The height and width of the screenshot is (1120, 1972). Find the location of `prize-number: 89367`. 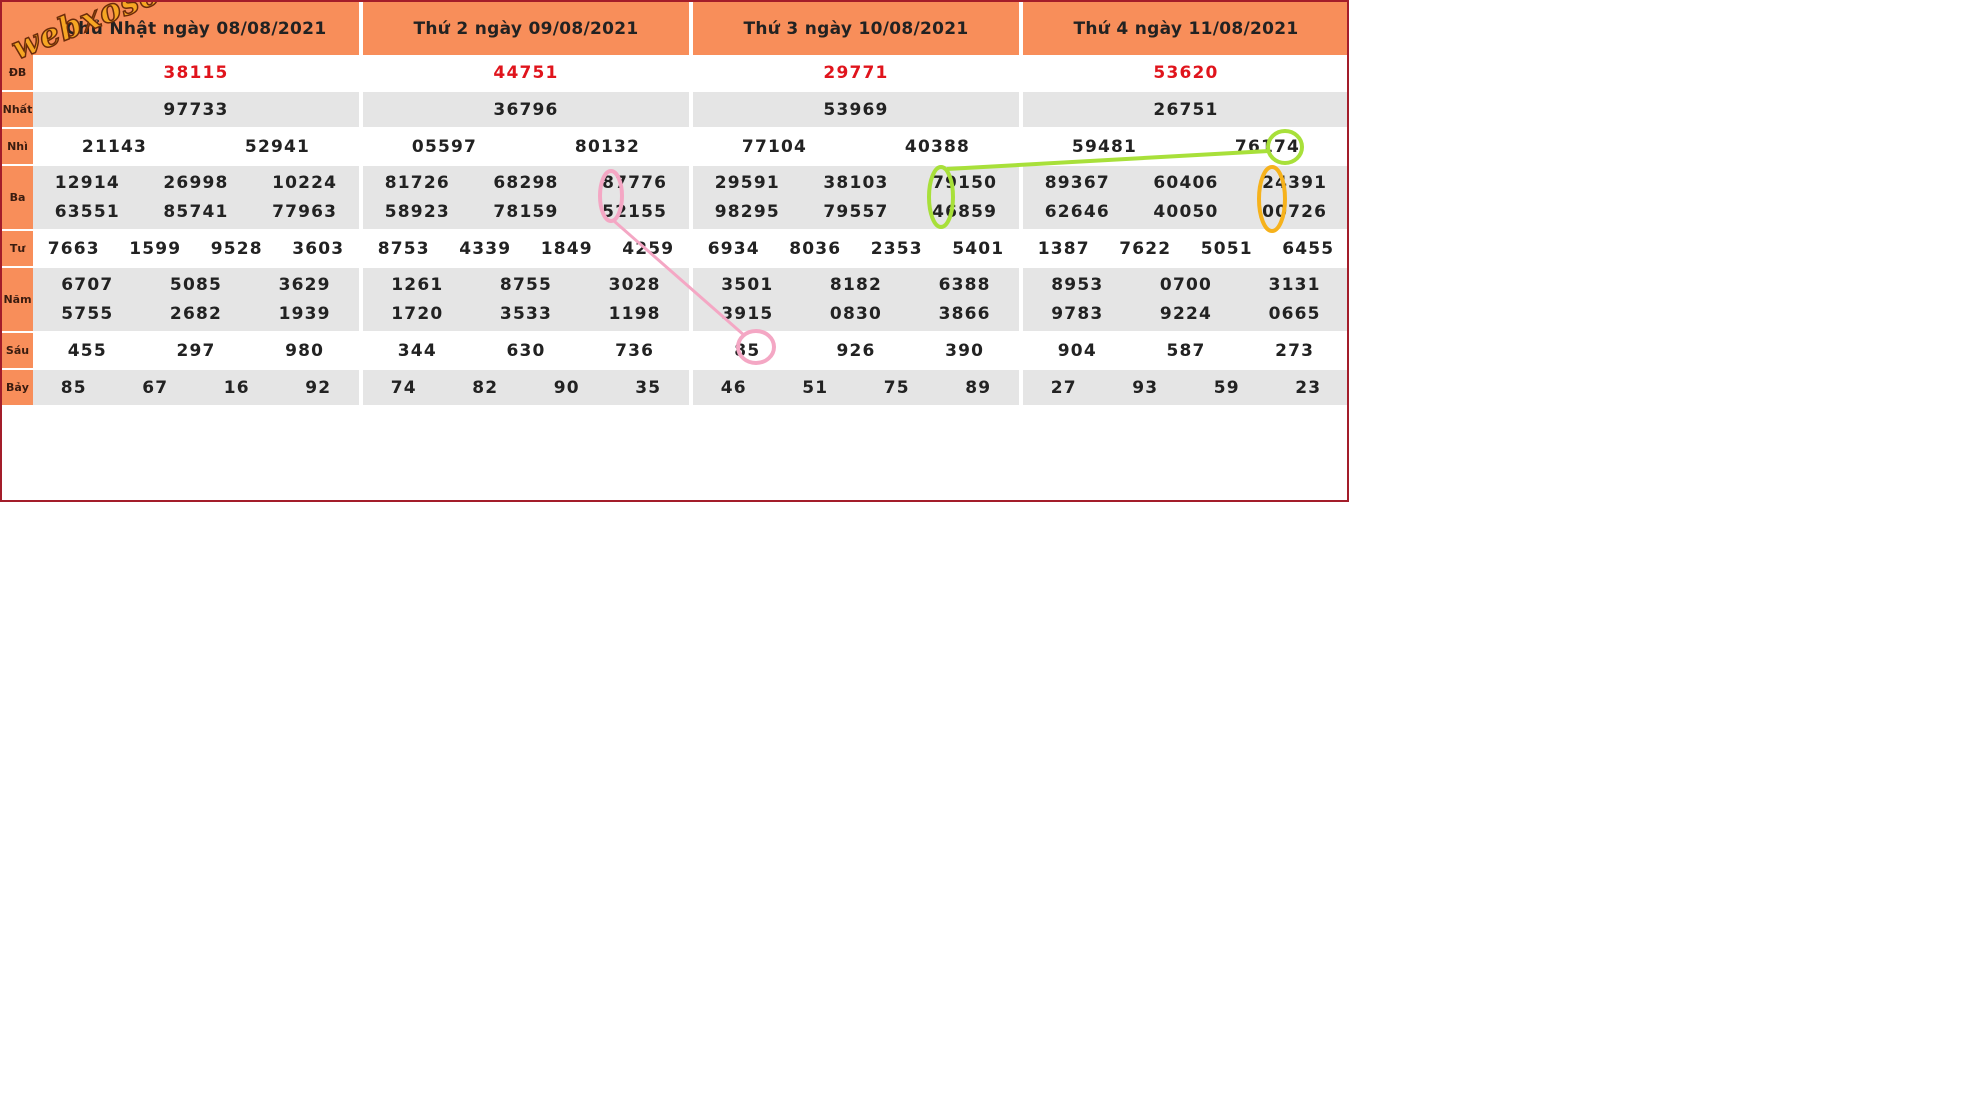

prize-number: 89367 is located at coordinates (1077, 183).